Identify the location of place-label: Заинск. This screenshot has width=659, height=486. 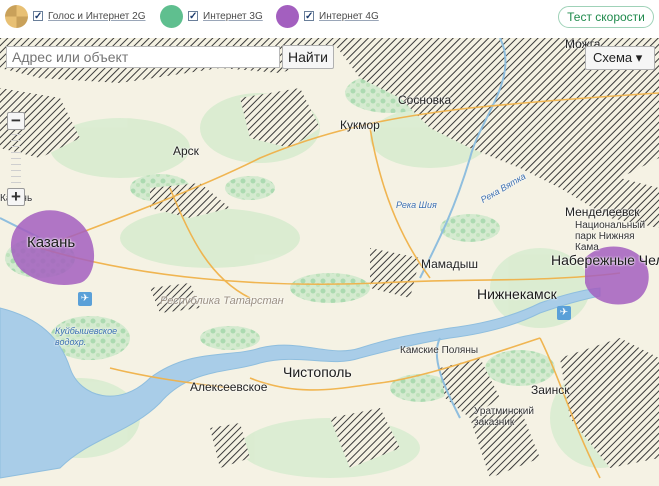
(550, 390).